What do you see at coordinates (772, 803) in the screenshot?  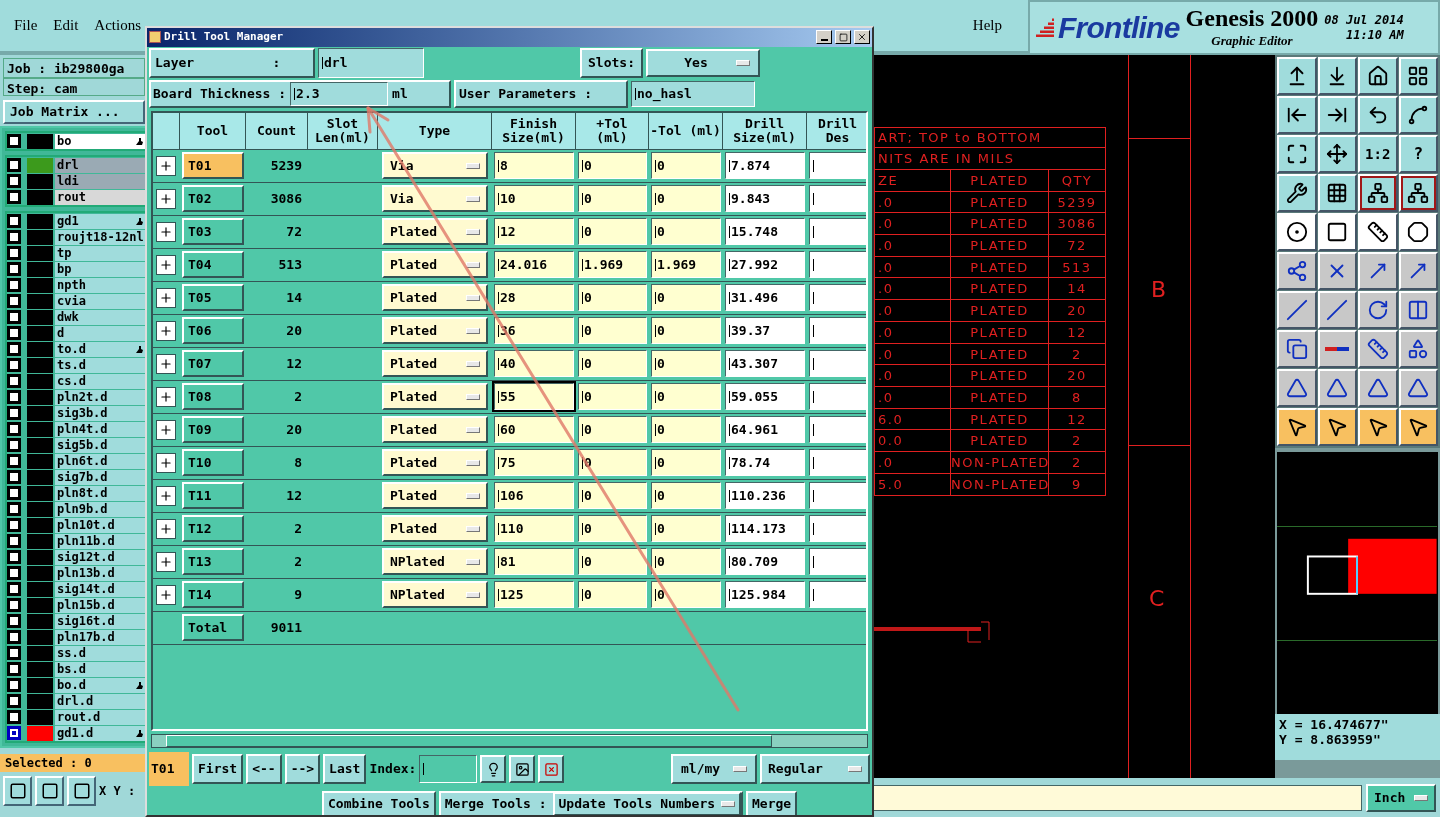 I see `merge-button: Merge` at bounding box center [772, 803].